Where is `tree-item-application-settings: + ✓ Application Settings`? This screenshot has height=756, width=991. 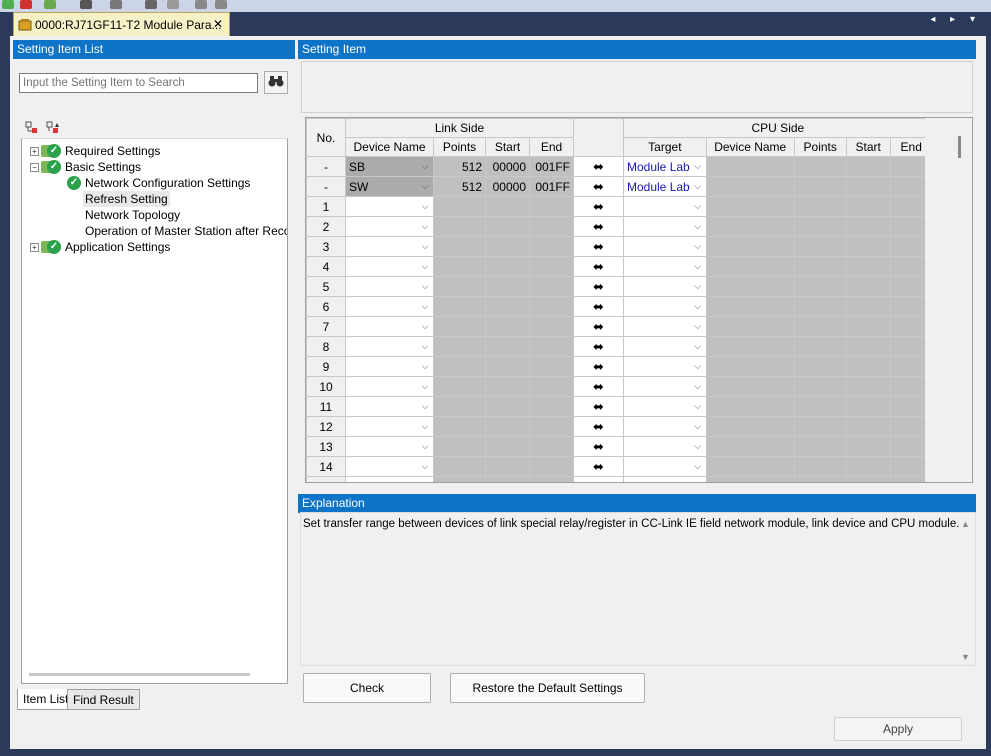 tree-item-application-settings: + ✓ Application Settings is located at coordinates (100, 247).